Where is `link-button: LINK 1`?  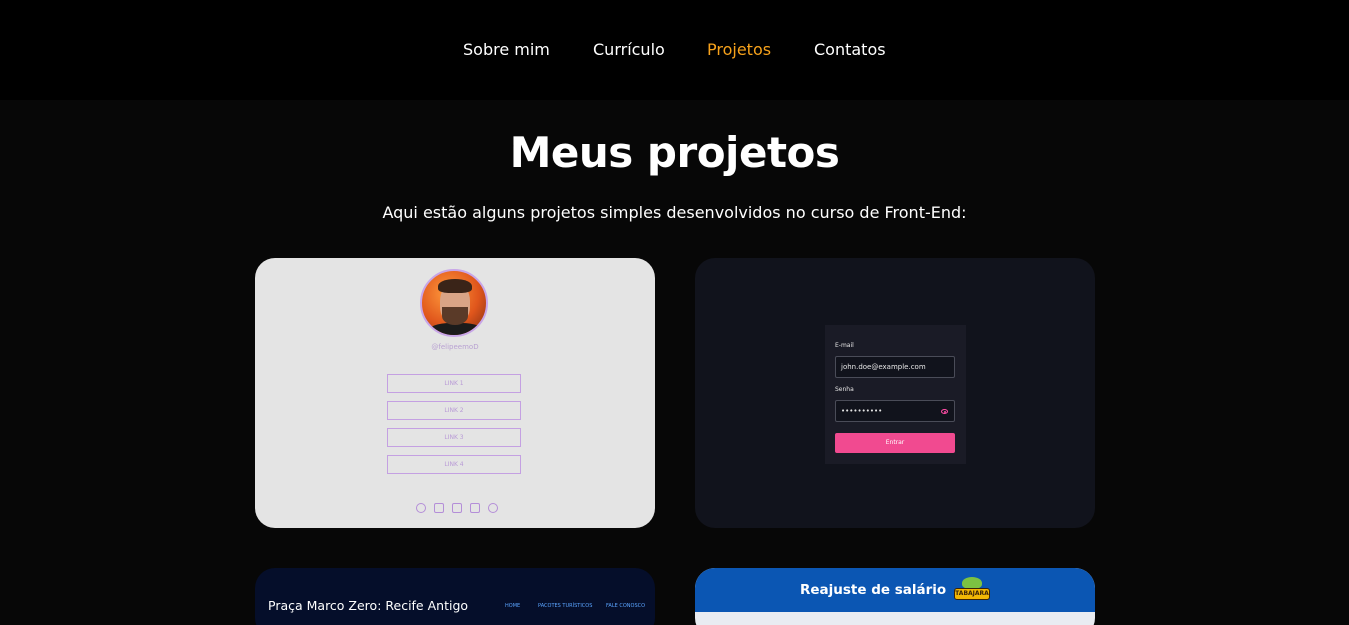 link-button: LINK 1 is located at coordinates (454, 383).